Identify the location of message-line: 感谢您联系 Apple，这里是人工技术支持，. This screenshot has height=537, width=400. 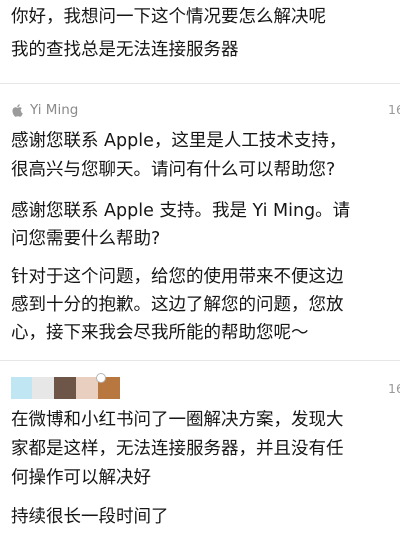
(179, 141).